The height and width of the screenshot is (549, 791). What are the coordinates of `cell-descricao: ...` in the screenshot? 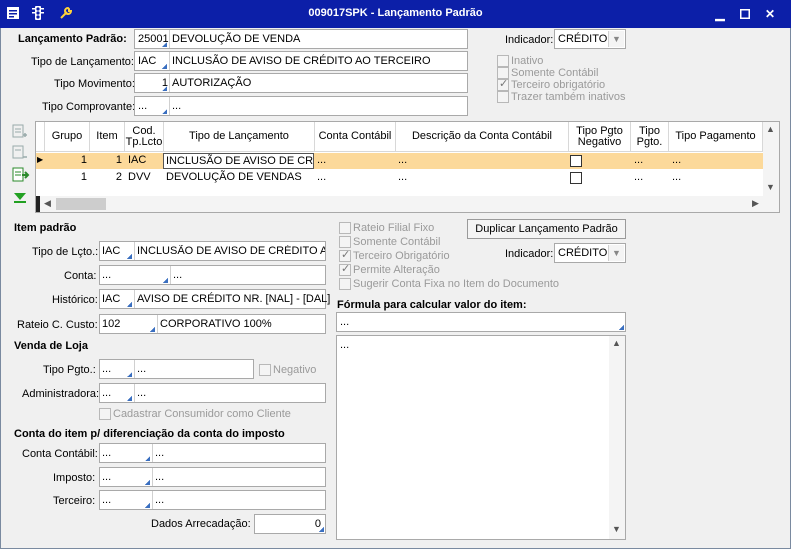 It's located at (403, 177).